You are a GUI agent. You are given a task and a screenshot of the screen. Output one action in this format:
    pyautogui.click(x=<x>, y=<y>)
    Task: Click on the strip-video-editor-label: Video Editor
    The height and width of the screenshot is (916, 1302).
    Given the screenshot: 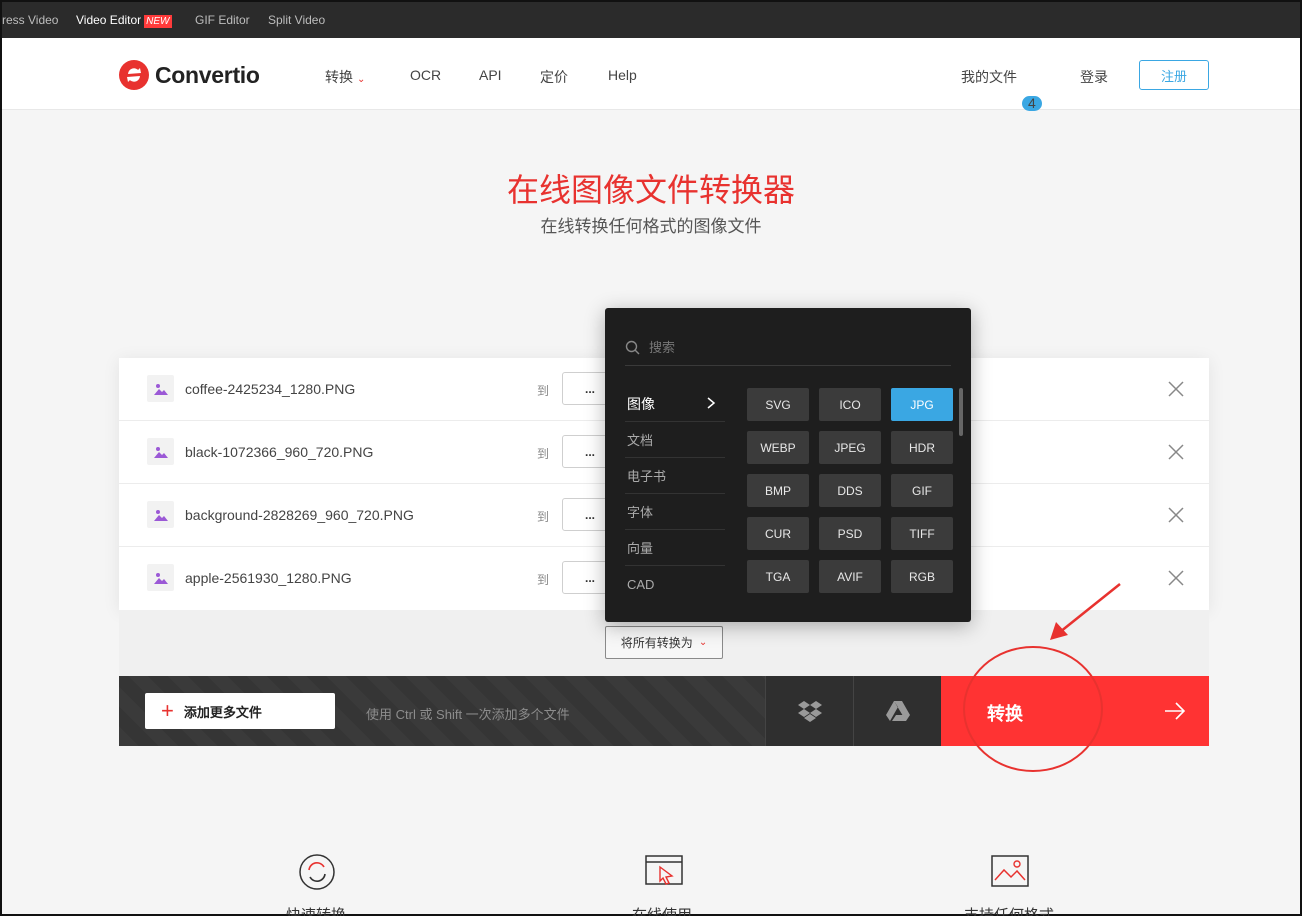 What is the action you would take?
    pyautogui.click(x=109, y=20)
    